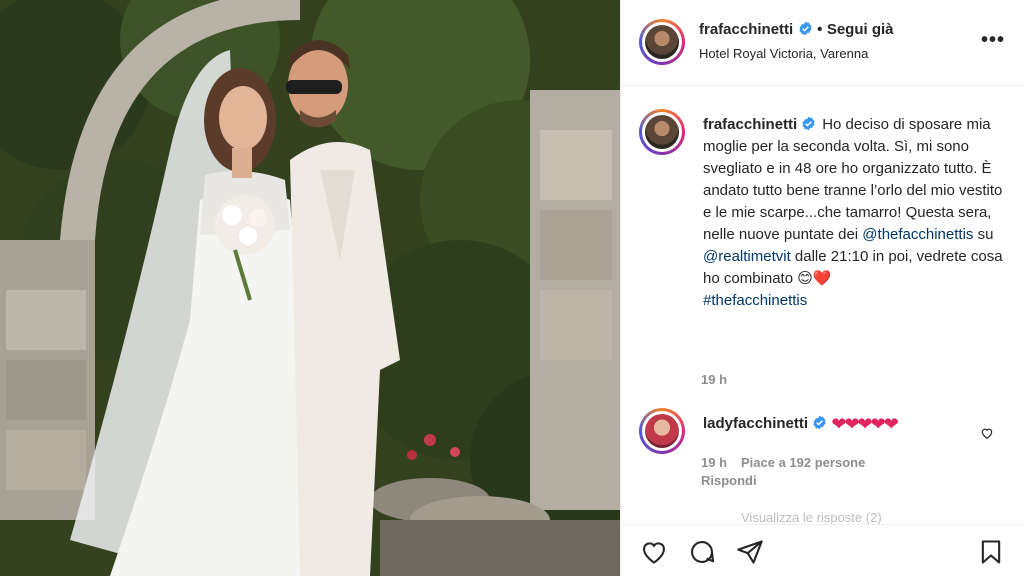 This screenshot has width=1024, height=576. What do you see at coordinates (983, 234) in the screenshot?
I see `caption-text: su` at bounding box center [983, 234].